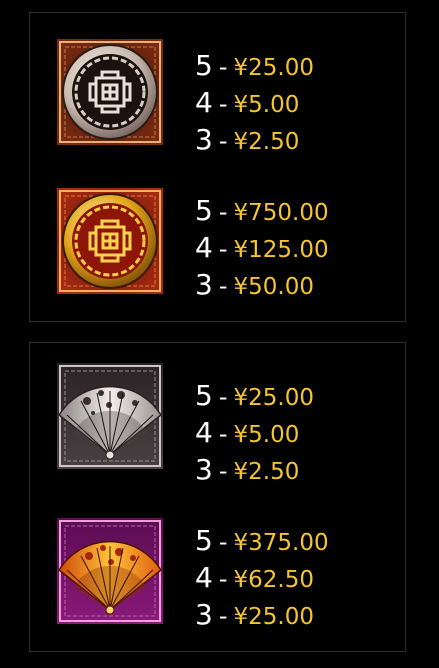 The height and width of the screenshot is (668, 439). I want to click on silver-coin-icon, so click(110, 92).